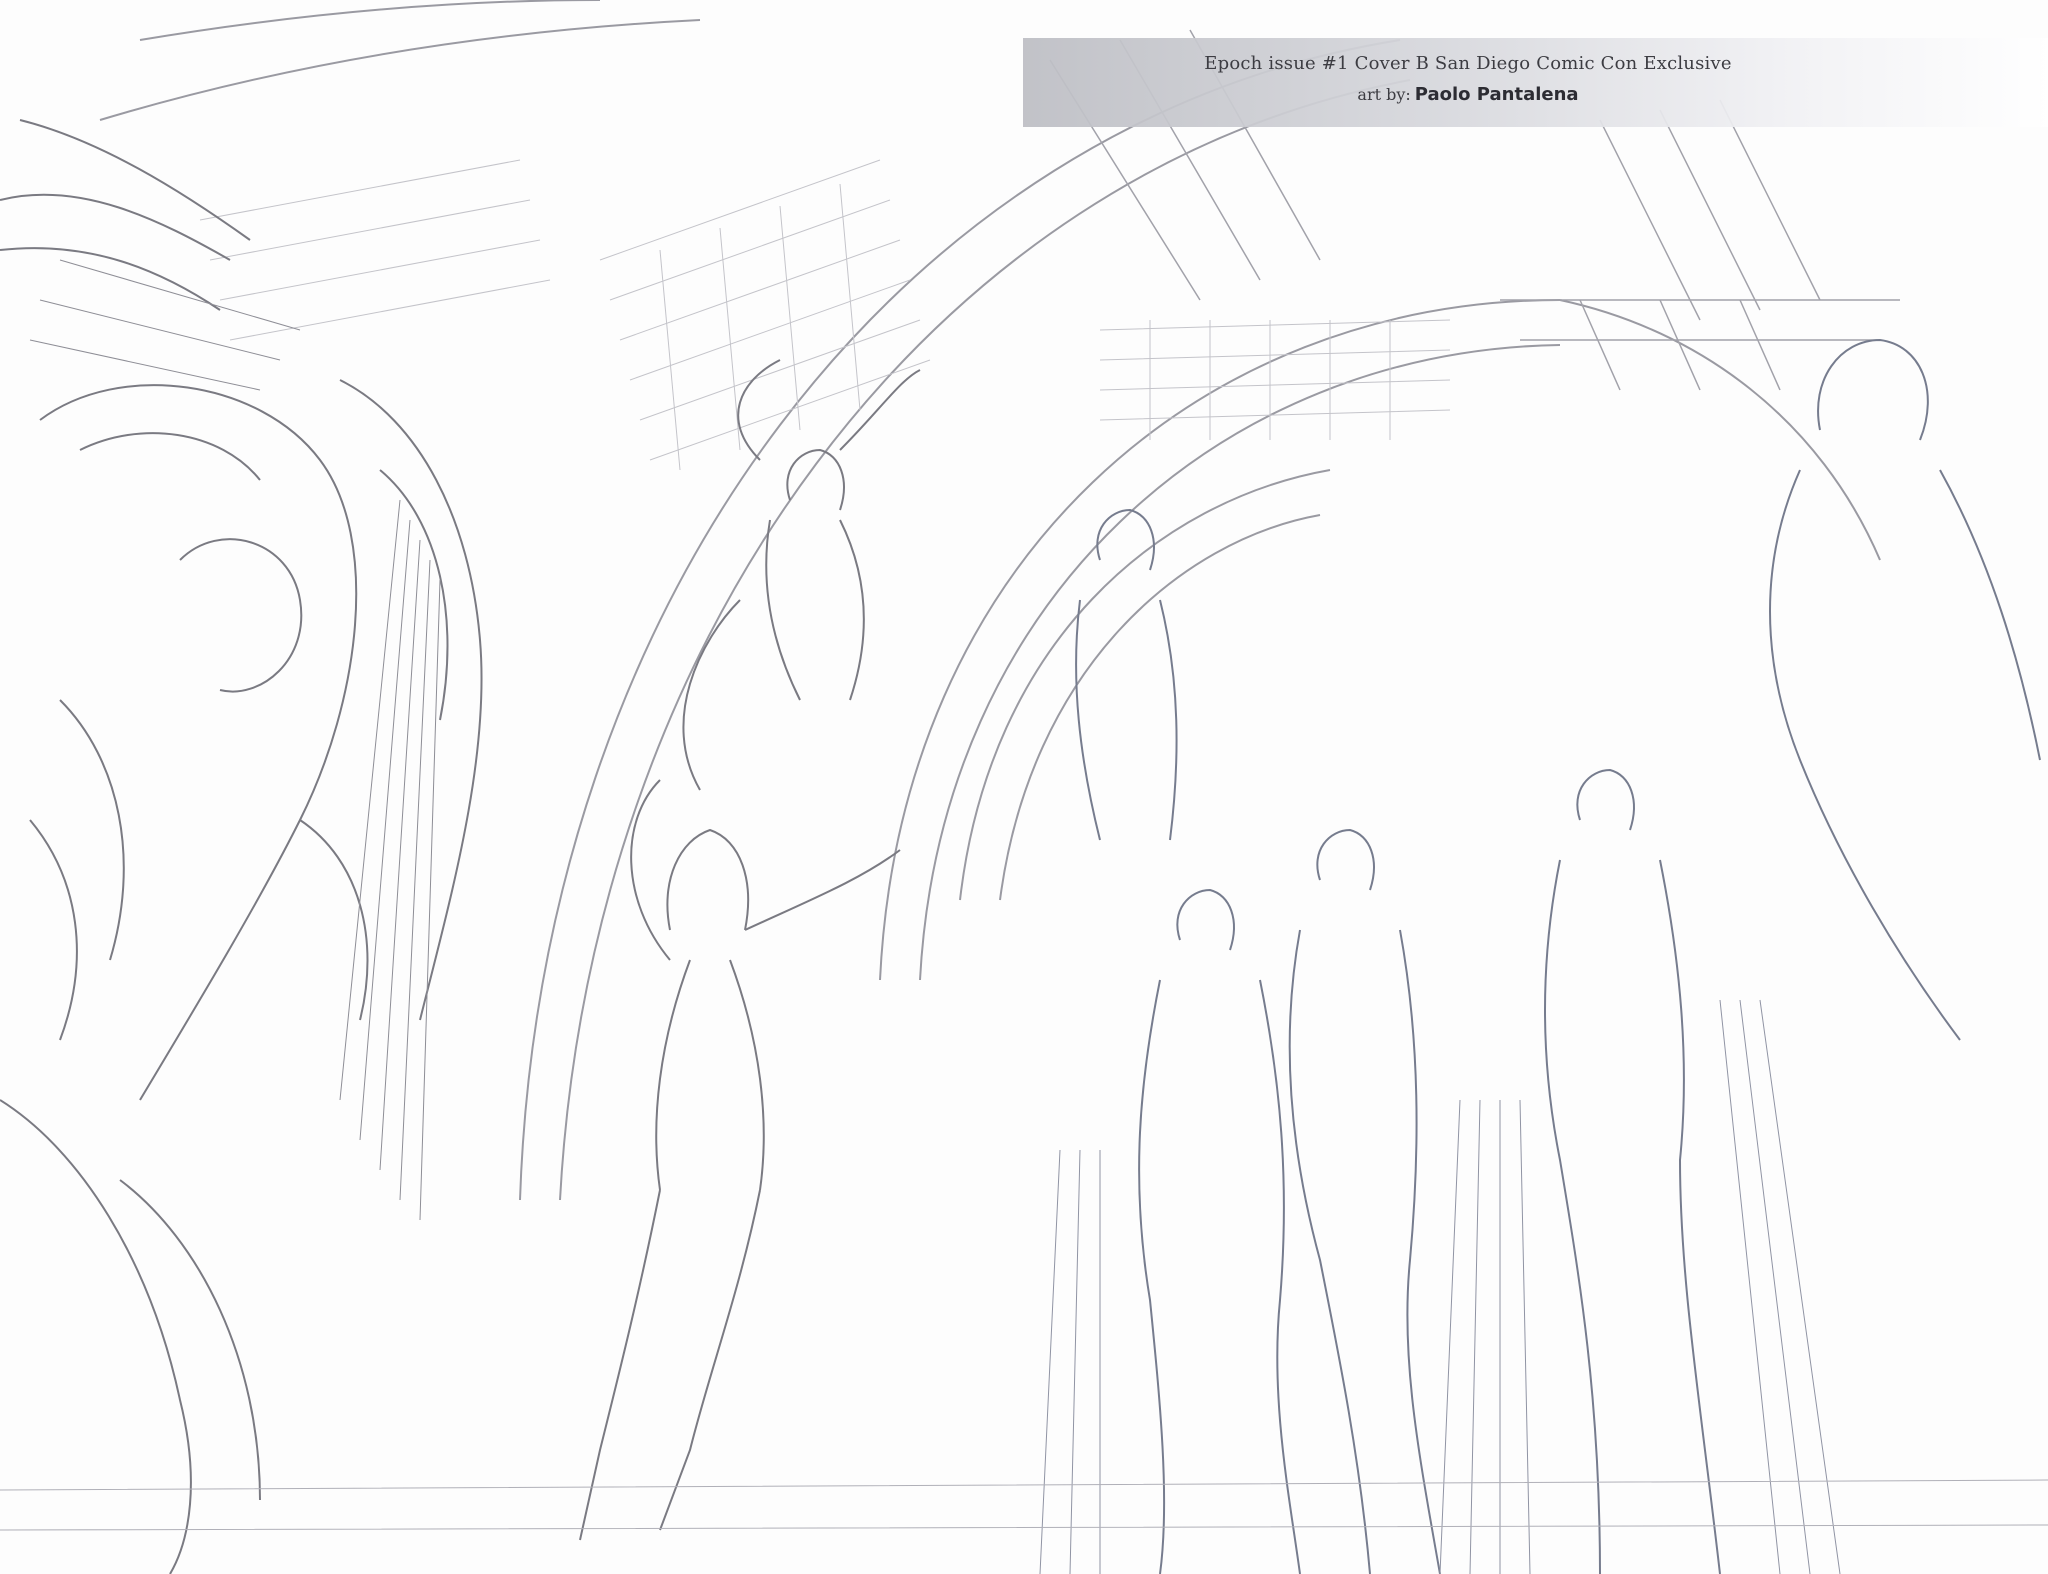 This screenshot has width=2048, height=1574. What do you see at coordinates (1535, 82) in the screenshot?
I see `caption-banner` at bounding box center [1535, 82].